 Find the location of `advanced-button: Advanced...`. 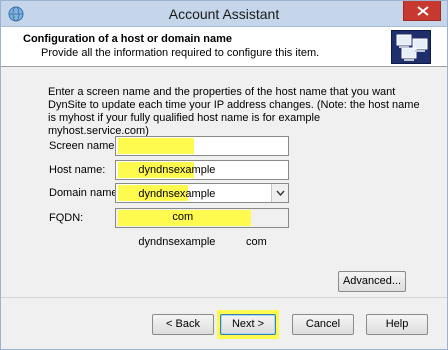

advanced-button: Advanced... is located at coordinates (372, 281).